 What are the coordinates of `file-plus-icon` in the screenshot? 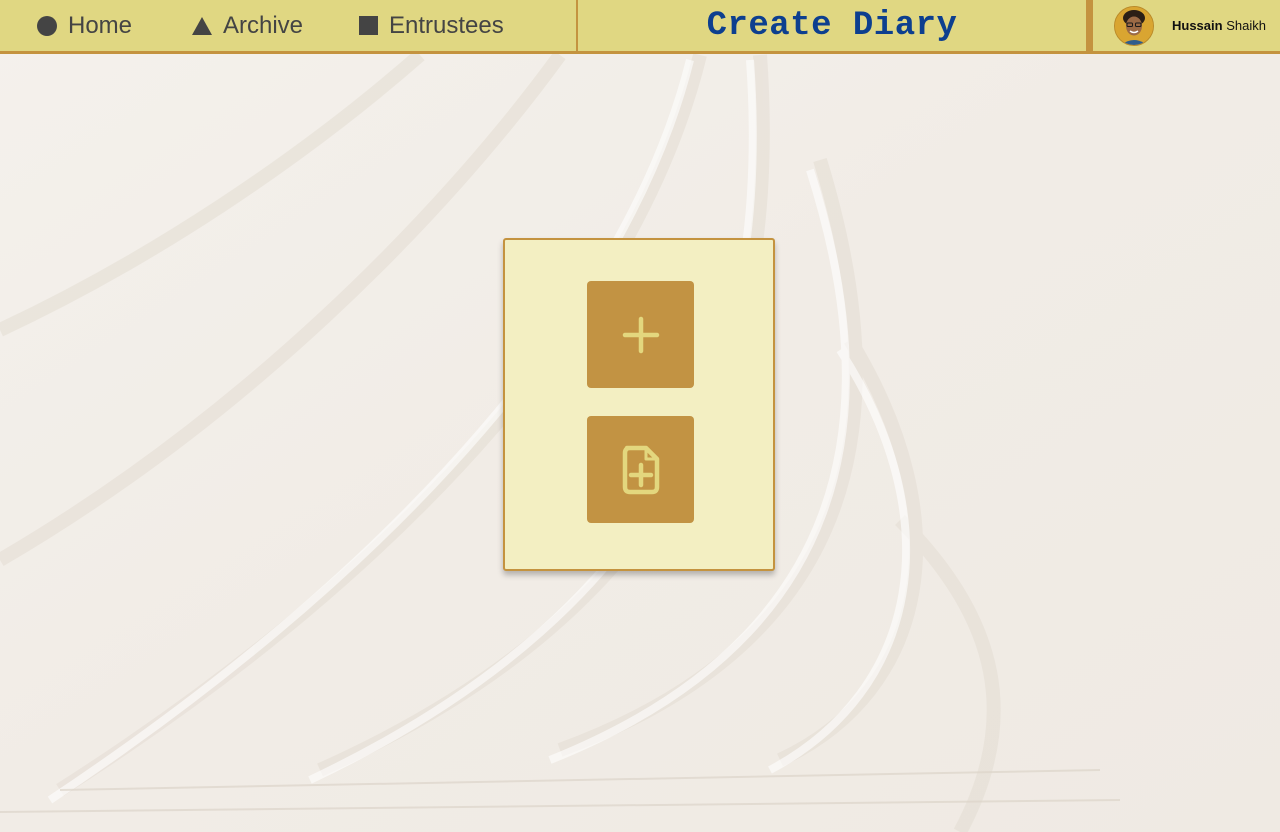 It's located at (640, 469).